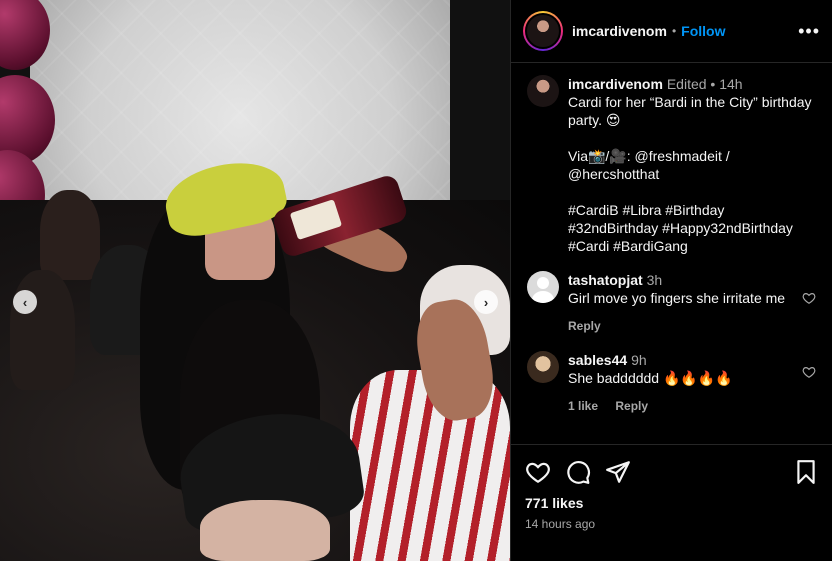 The image size is (832, 561). I want to click on comment-icon, so click(578, 472).